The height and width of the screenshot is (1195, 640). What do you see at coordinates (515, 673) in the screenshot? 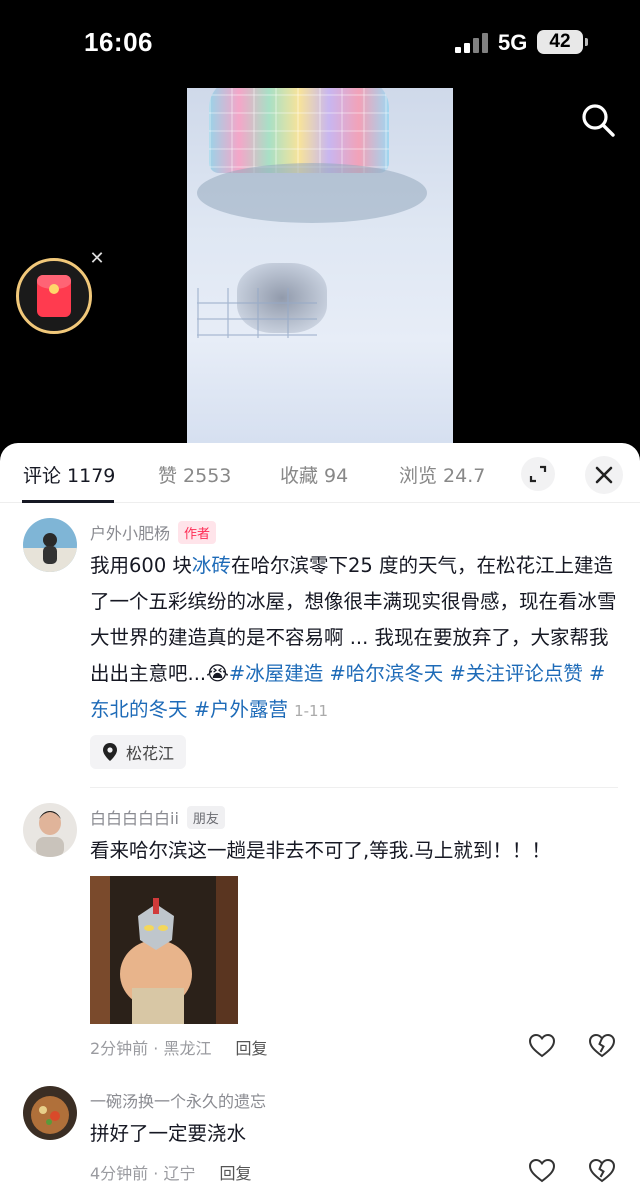
I see `hashtag: #关注评论点赞` at bounding box center [515, 673].